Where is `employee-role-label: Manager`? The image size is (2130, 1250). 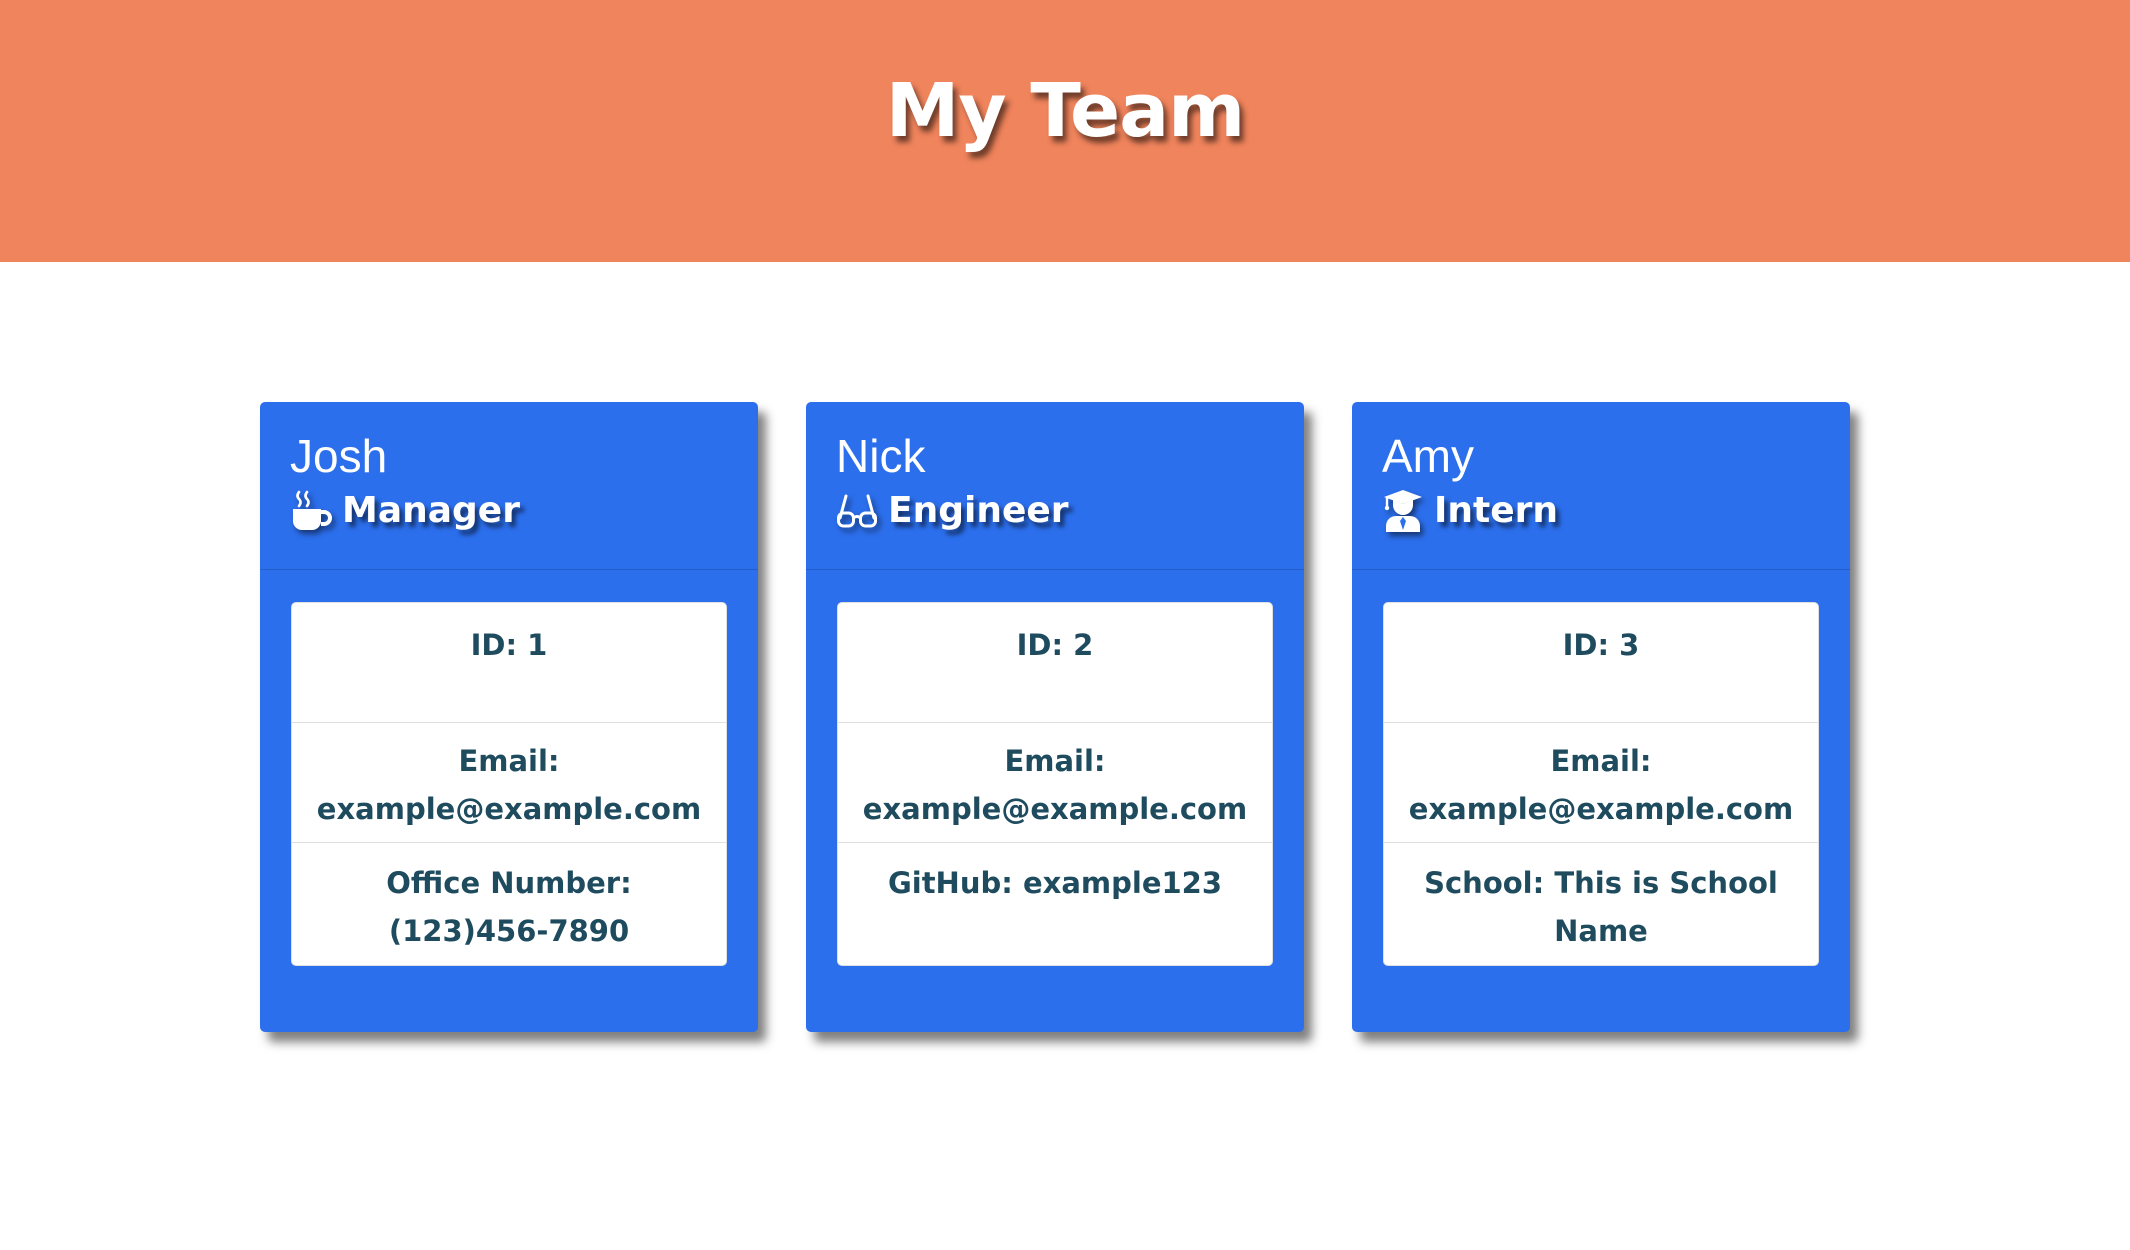 employee-role-label: Manager is located at coordinates (431, 510).